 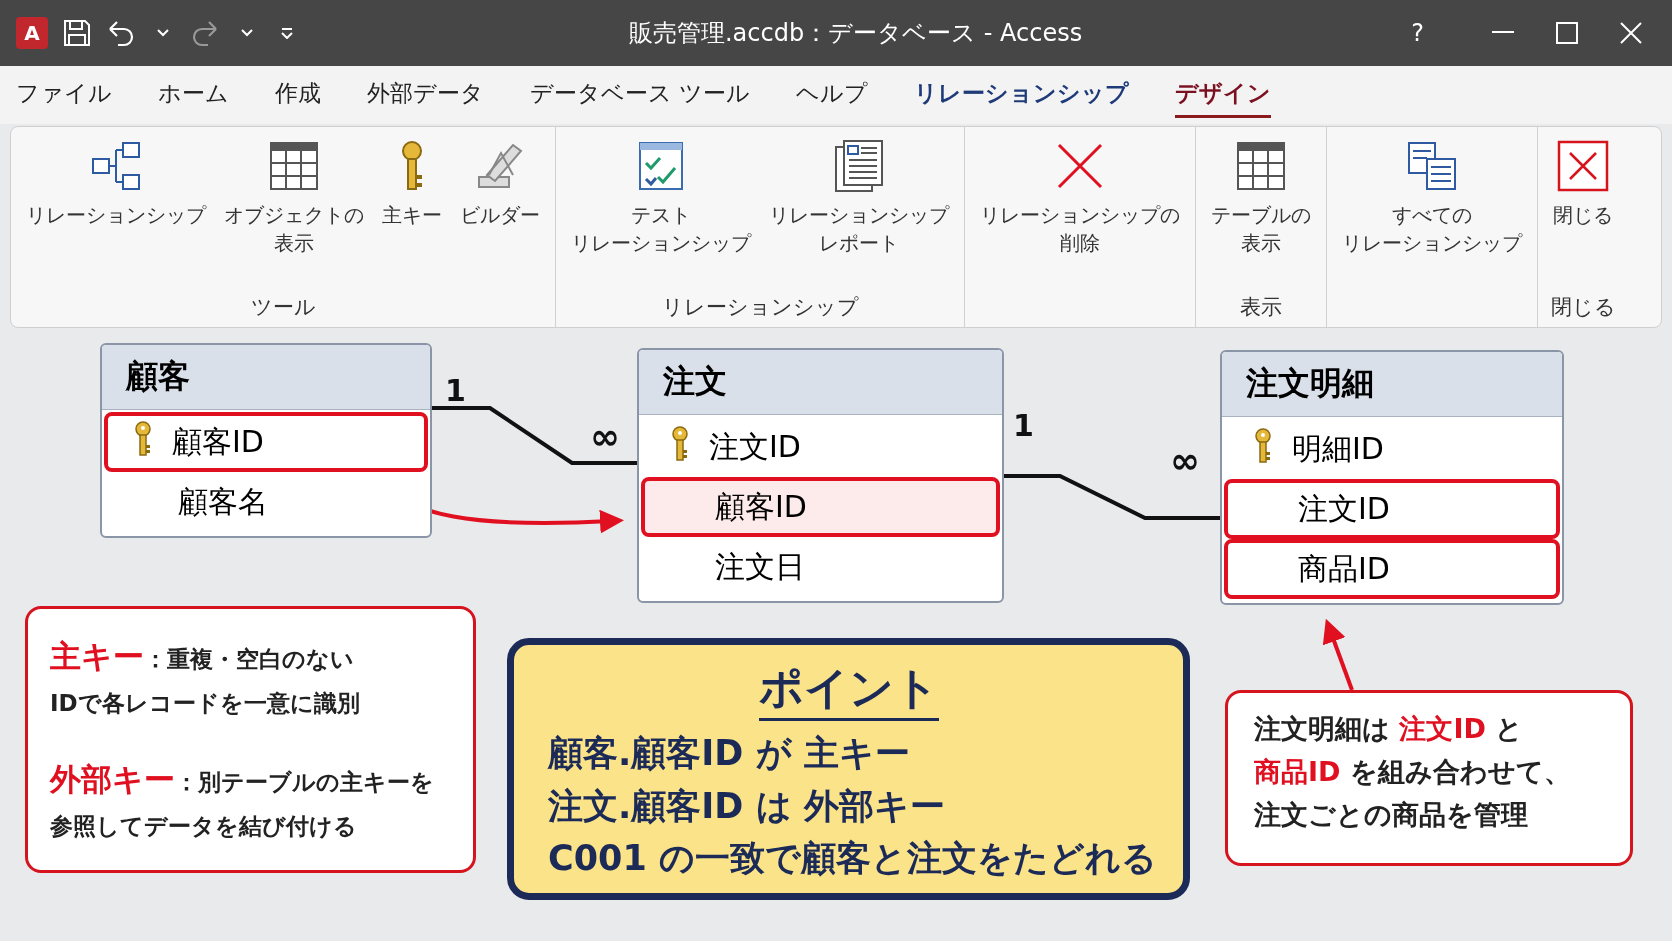 What do you see at coordinates (283, 307) in the screenshot?
I see `group-label: ツール` at bounding box center [283, 307].